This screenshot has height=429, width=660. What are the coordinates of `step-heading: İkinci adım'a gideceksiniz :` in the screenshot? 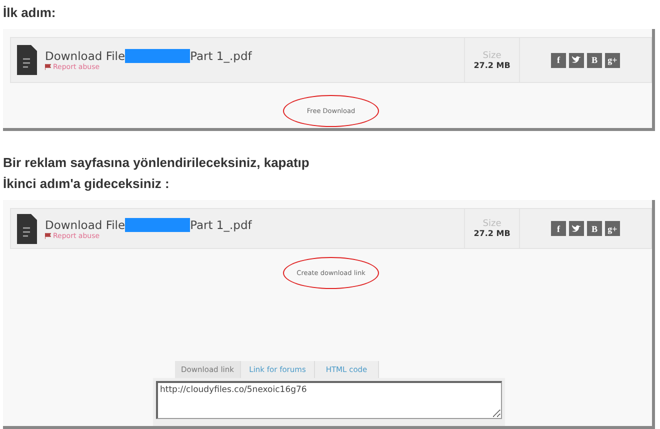 It's located at (86, 184).